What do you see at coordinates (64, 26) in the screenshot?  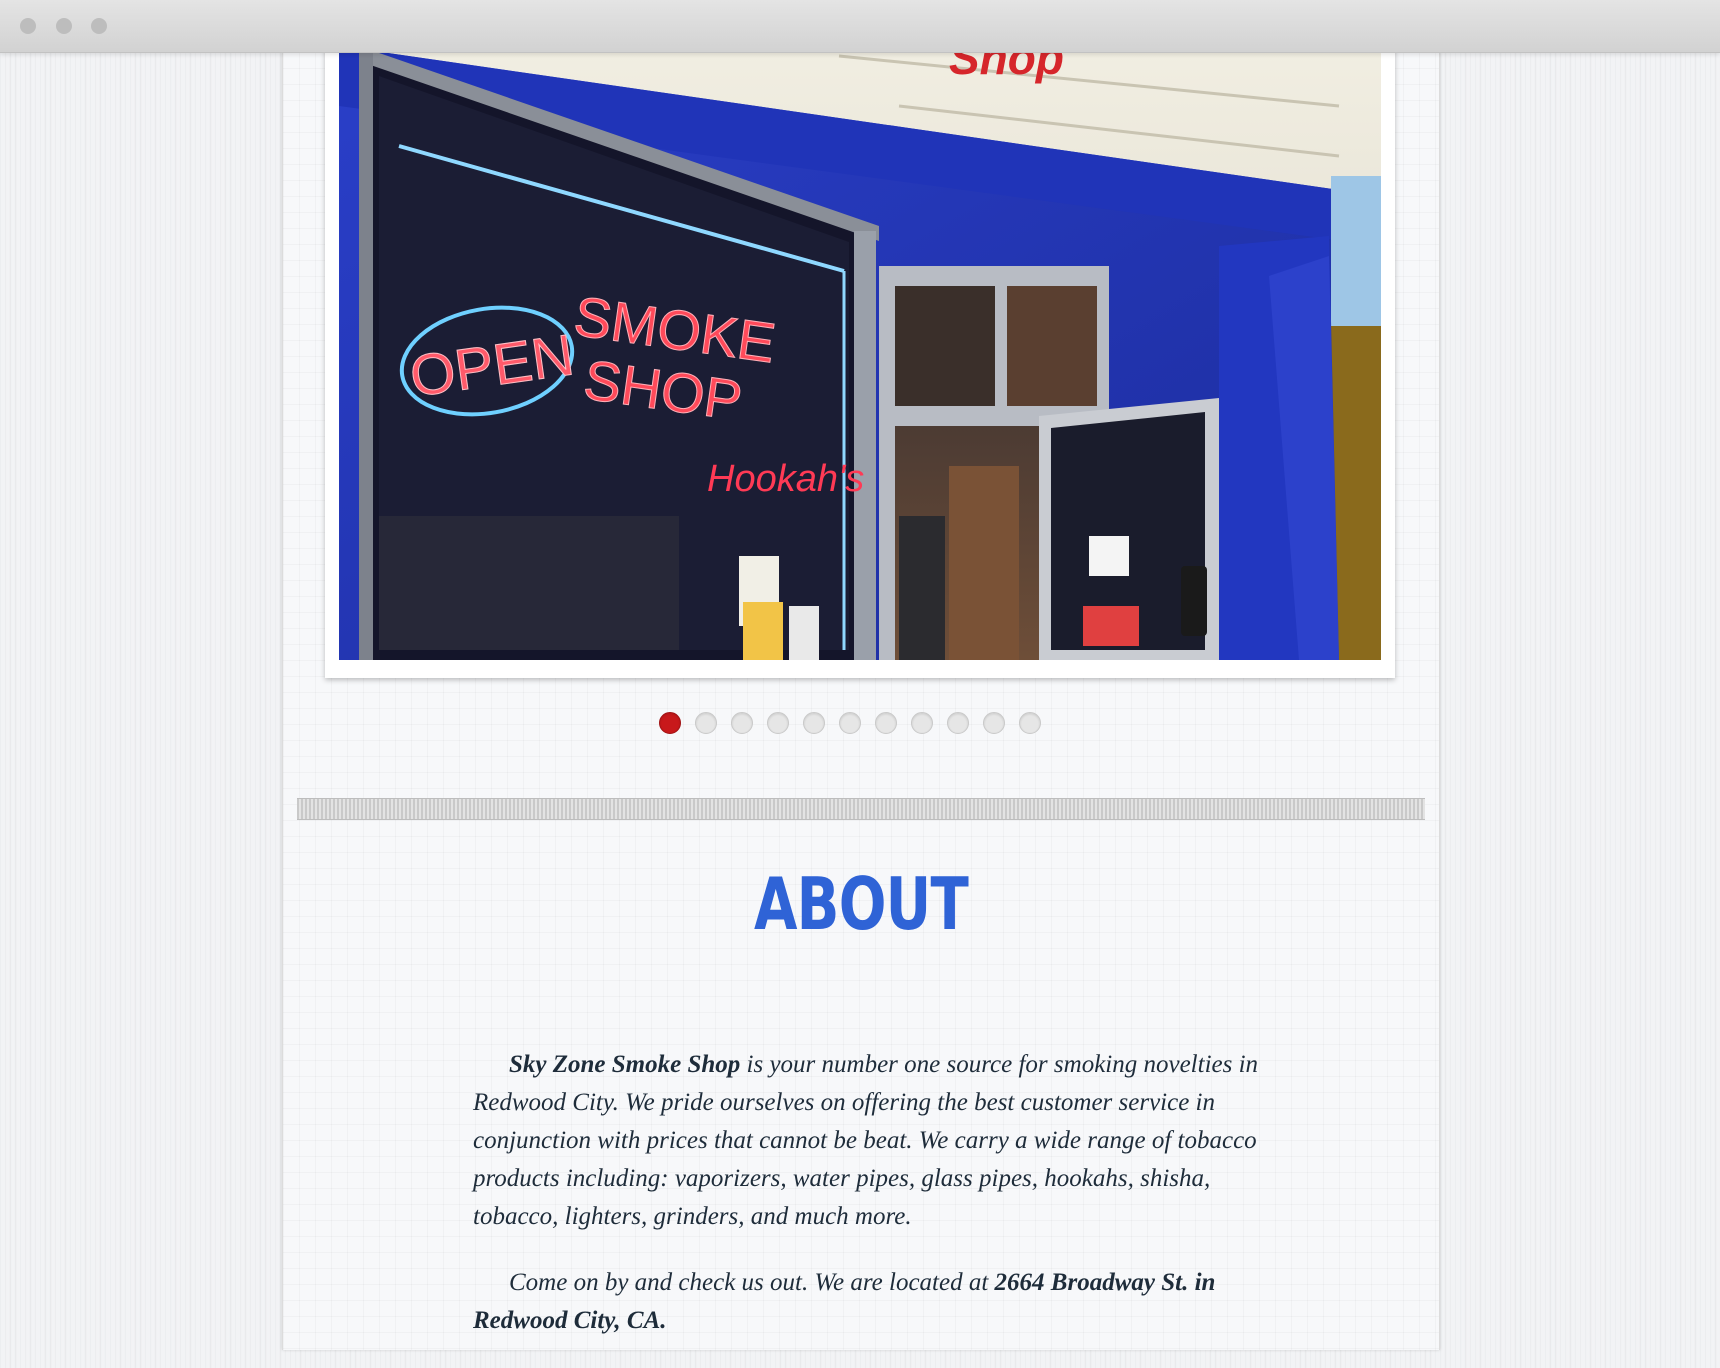 I see `window-minimize-button` at bounding box center [64, 26].